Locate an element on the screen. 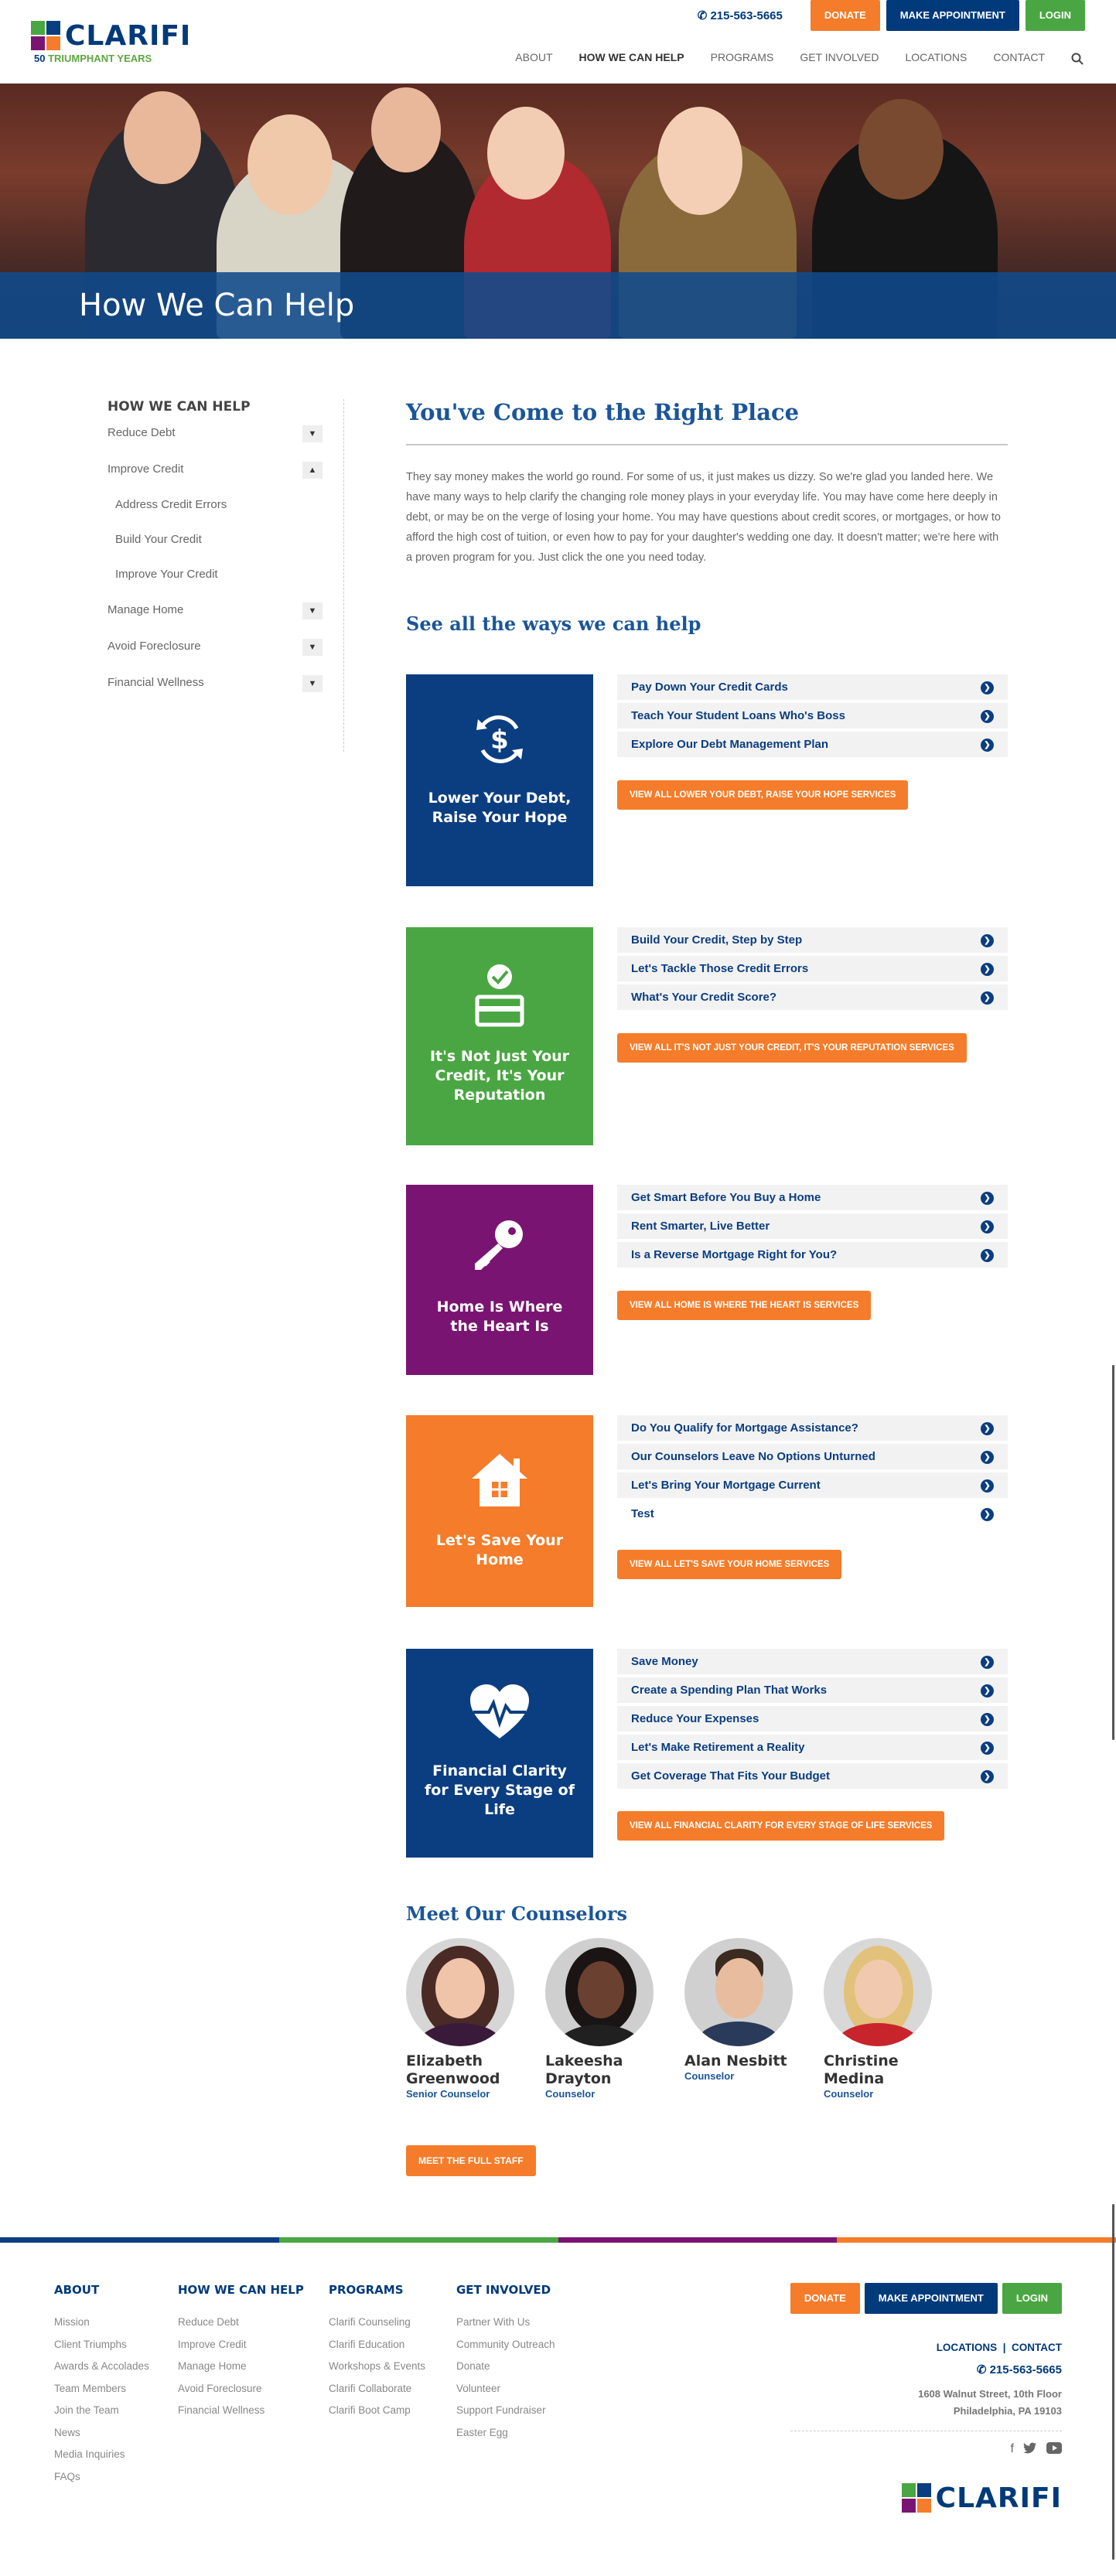 This screenshot has width=1116, height=2576. footer-link: Client Triumphs is located at coordinates (102, 2350).